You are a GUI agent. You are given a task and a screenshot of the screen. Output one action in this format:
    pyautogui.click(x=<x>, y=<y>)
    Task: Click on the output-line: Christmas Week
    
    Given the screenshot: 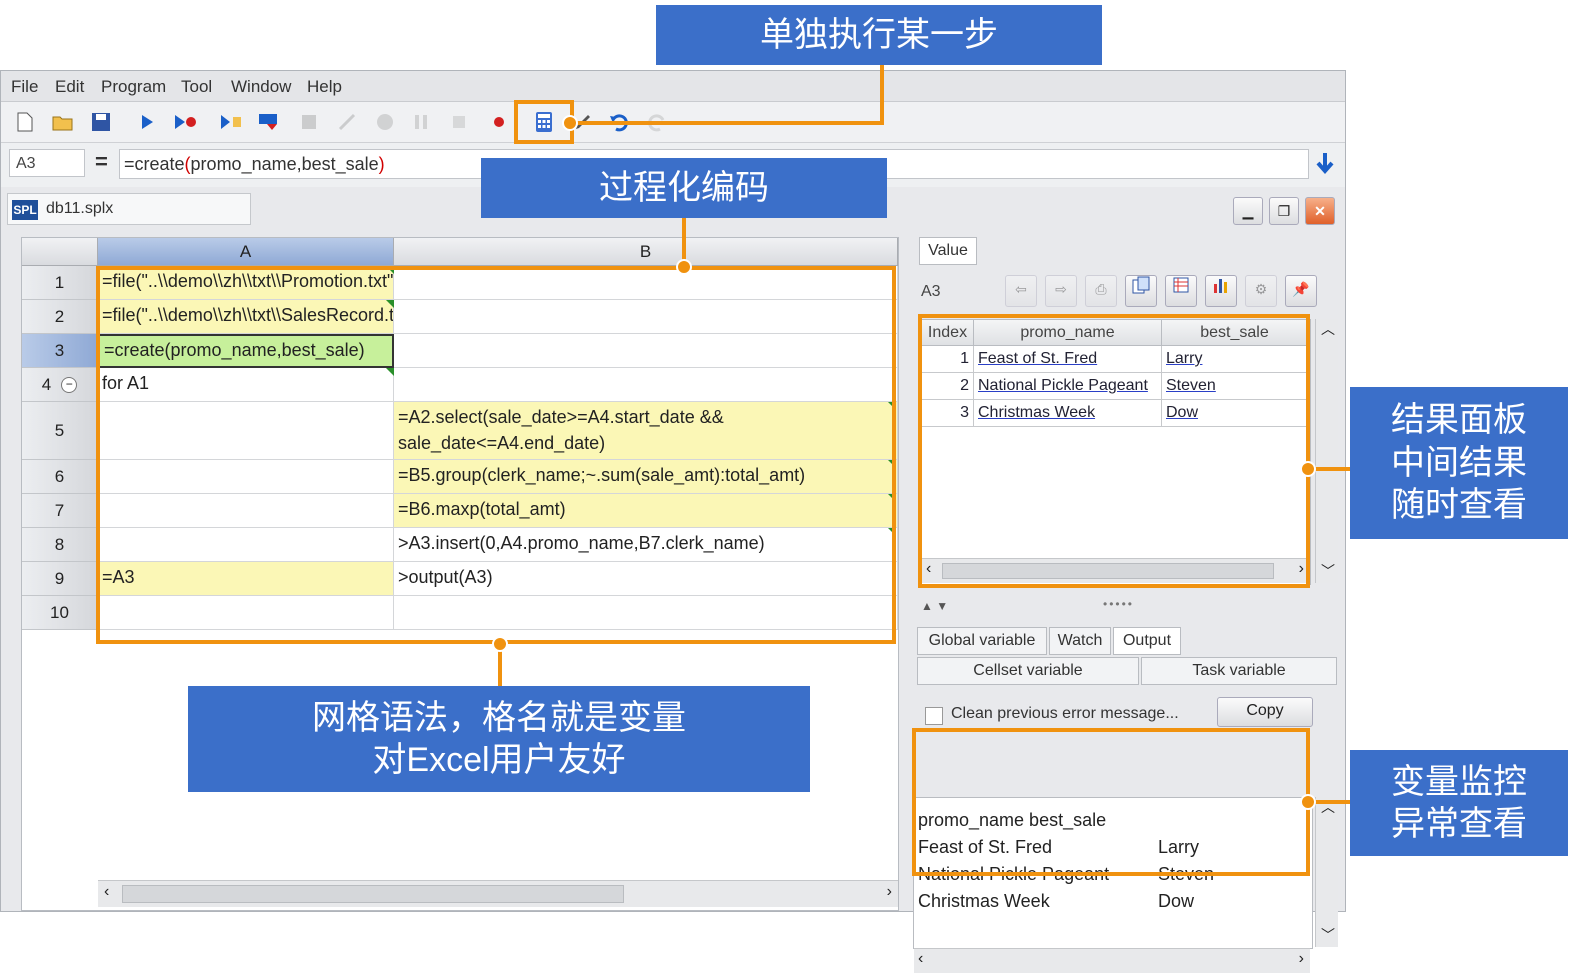 What is the action you would take?
    pyautogui.click(x=984, y=901)
    